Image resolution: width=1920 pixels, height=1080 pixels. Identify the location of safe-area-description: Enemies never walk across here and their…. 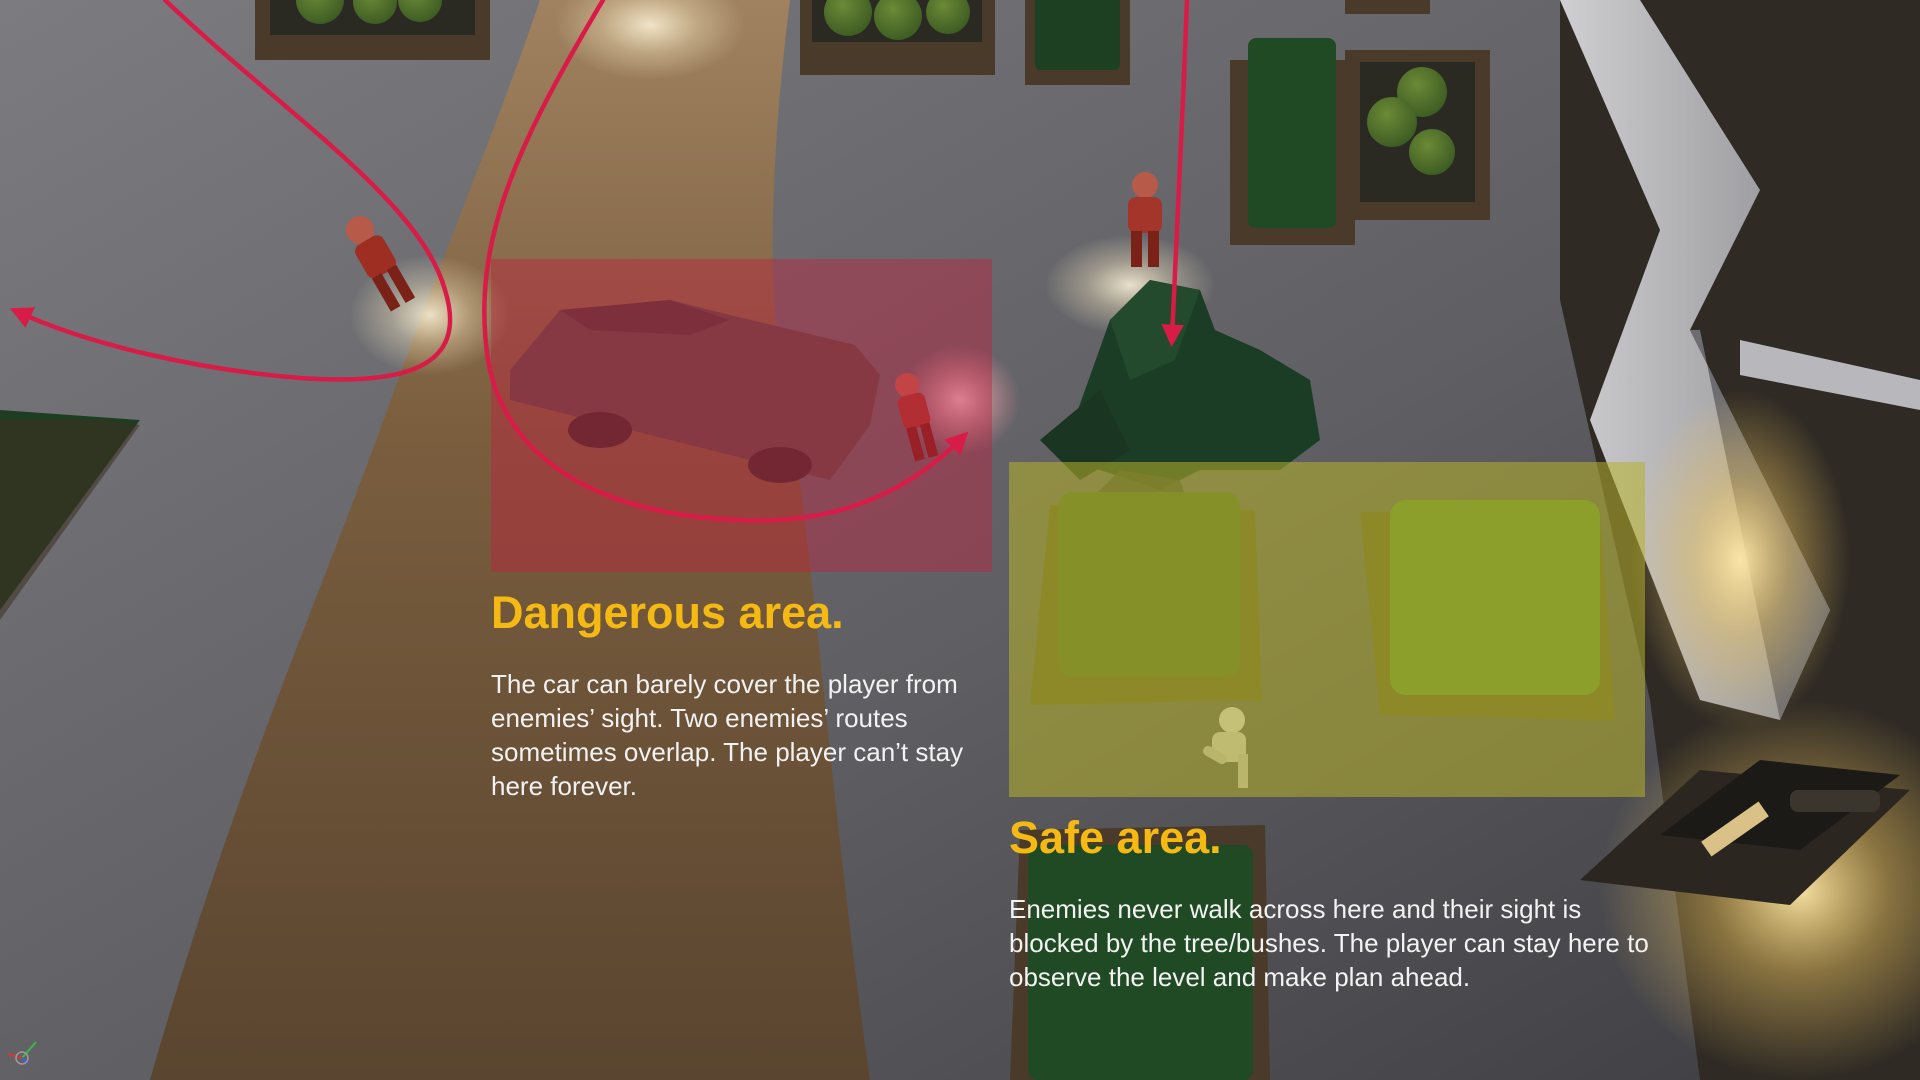
(1329, 943).